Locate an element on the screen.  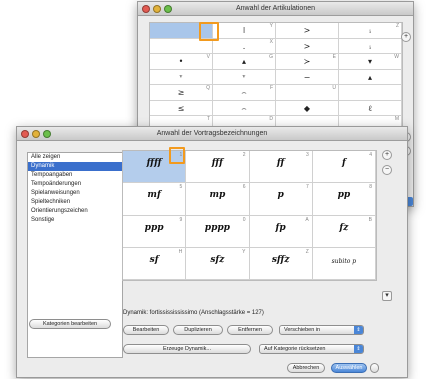
shortcut-label: 8 is located at coordinates (370, 187).